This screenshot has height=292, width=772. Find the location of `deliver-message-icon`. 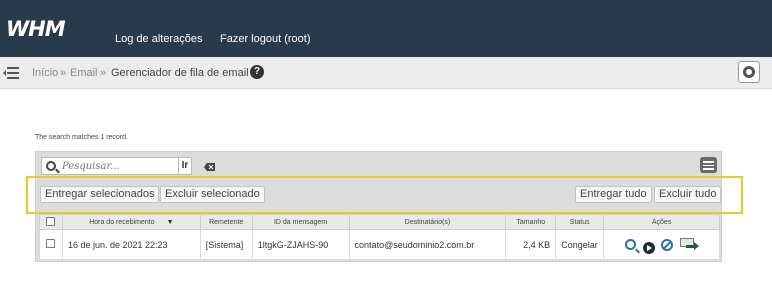

deliver-message-icon is located at coordinates (648, 247).